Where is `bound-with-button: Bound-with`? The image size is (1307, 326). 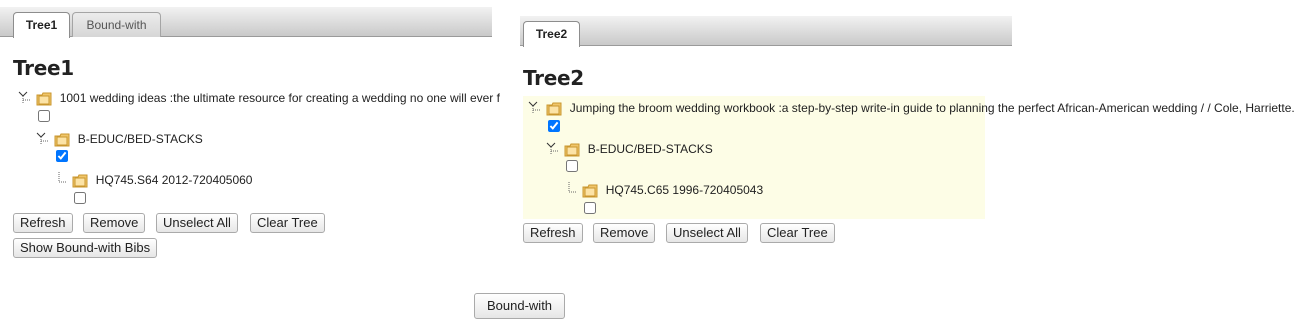
bound-with-button: Bound-with is located at coordinates (520, 306).